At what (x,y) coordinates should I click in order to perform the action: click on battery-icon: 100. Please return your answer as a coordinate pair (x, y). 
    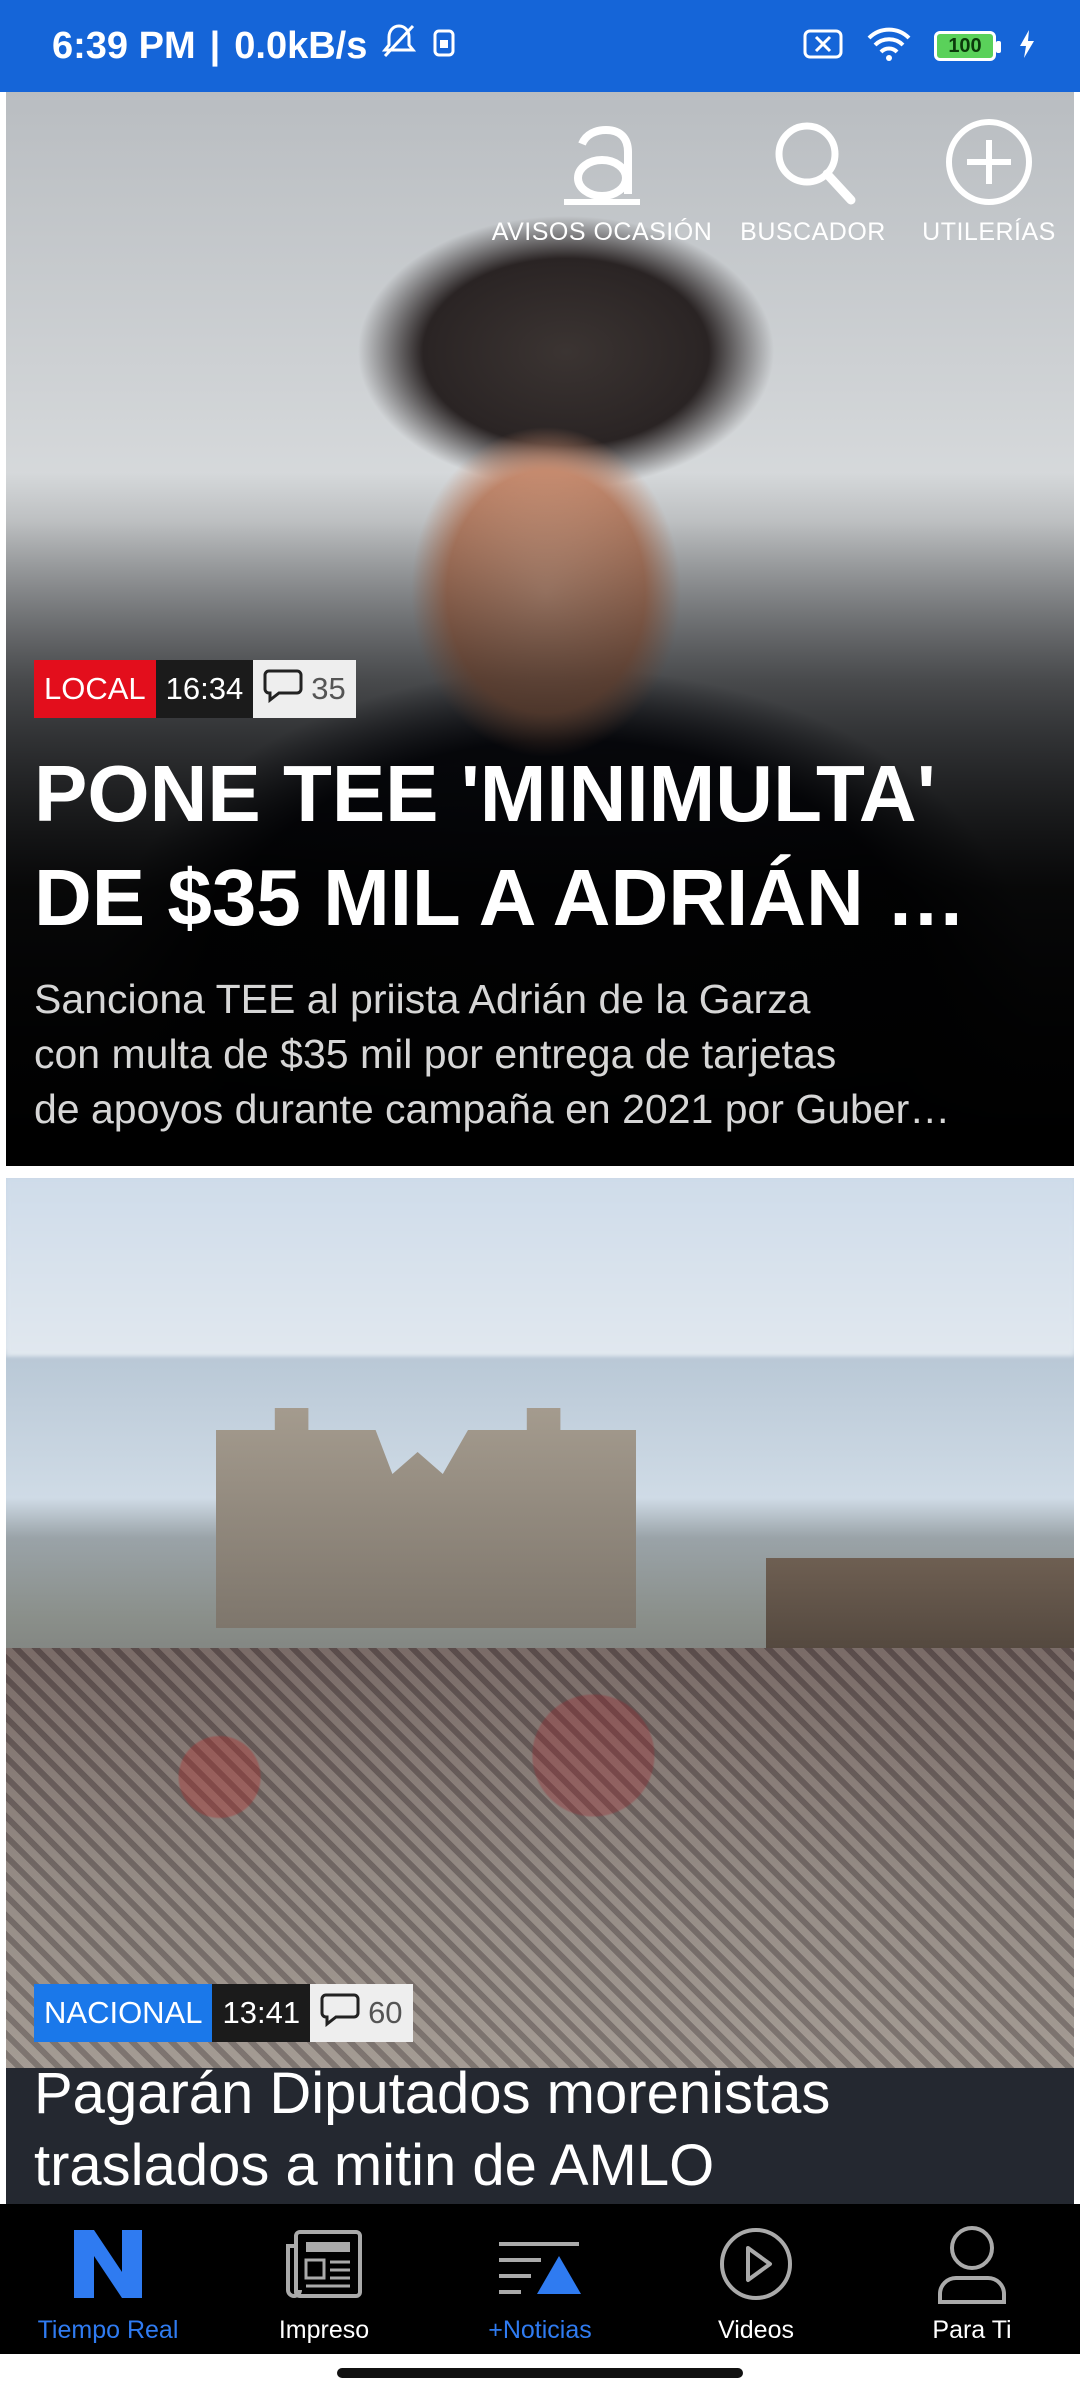
    Looking at the image, I should click on (967, 46).